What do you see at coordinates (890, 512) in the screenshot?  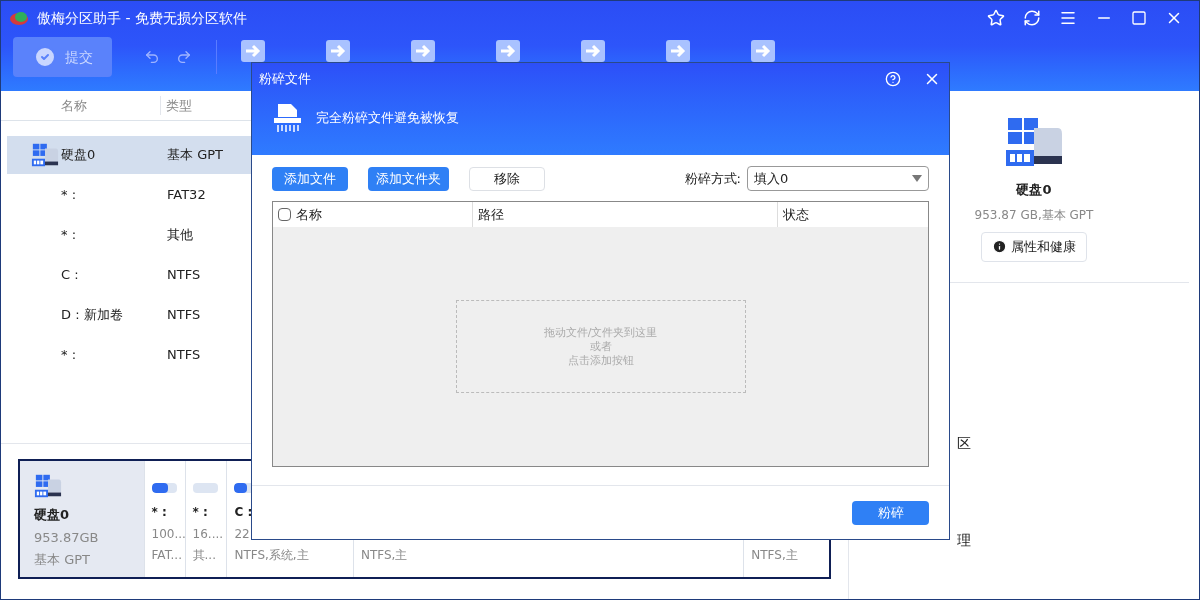 I see `shred-button: 粉碎` at bounding box center [890, 512].